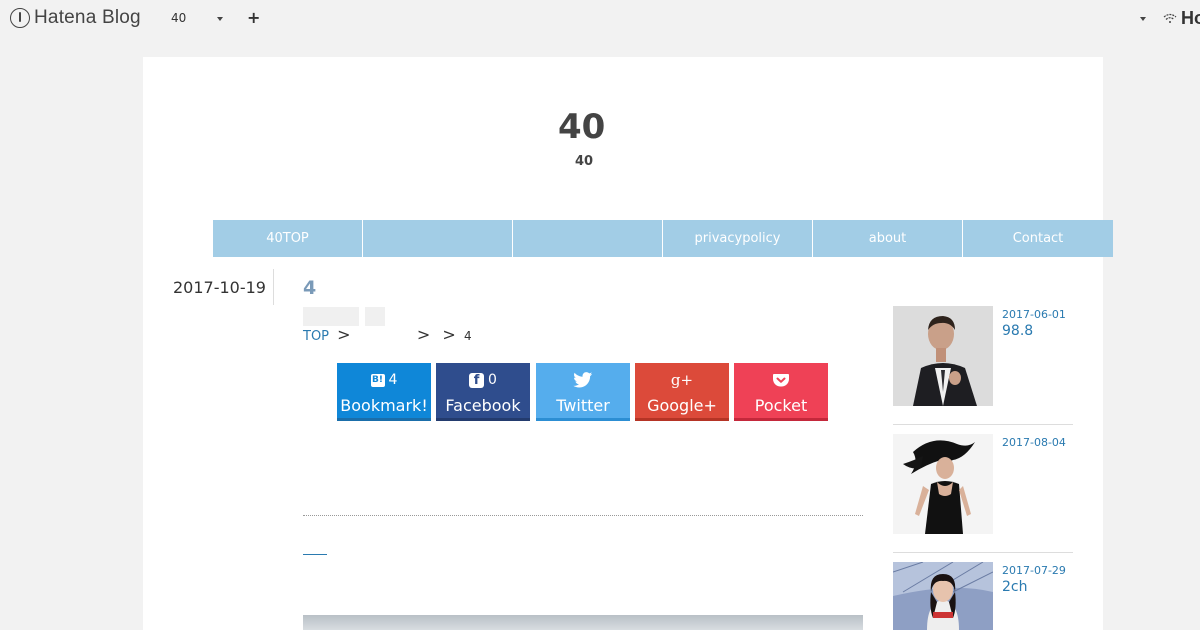  Describe the element at coordinates (682, 380) in the screenshot. I see `googleplus-icon: g+` at that location.